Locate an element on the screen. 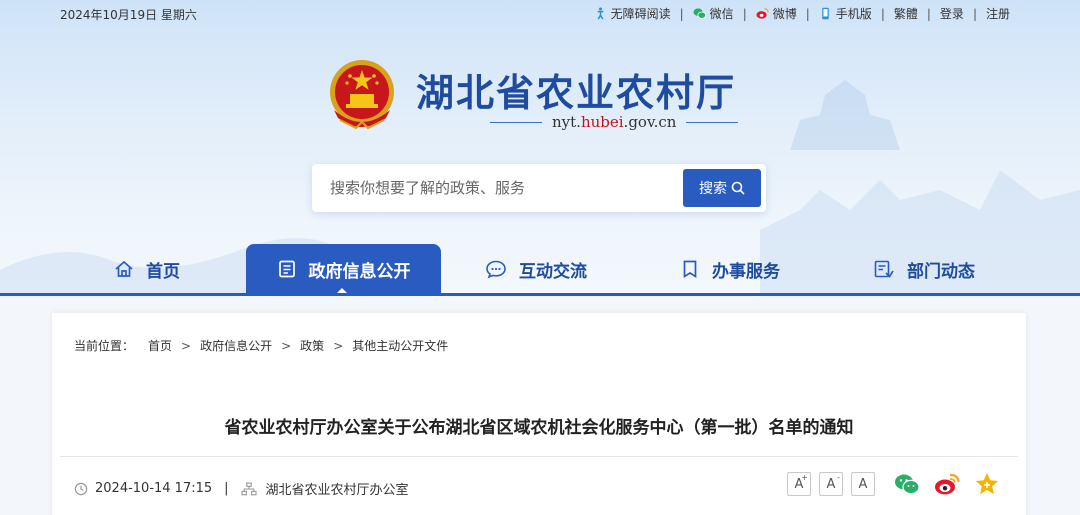  favorite-star-icon is located at coordinates (987, 484).